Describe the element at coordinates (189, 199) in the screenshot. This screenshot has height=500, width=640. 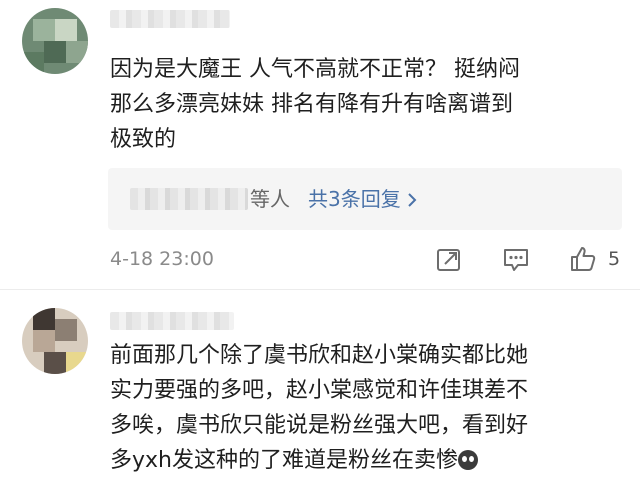
I see `reply-usernames-blurred` at that location.